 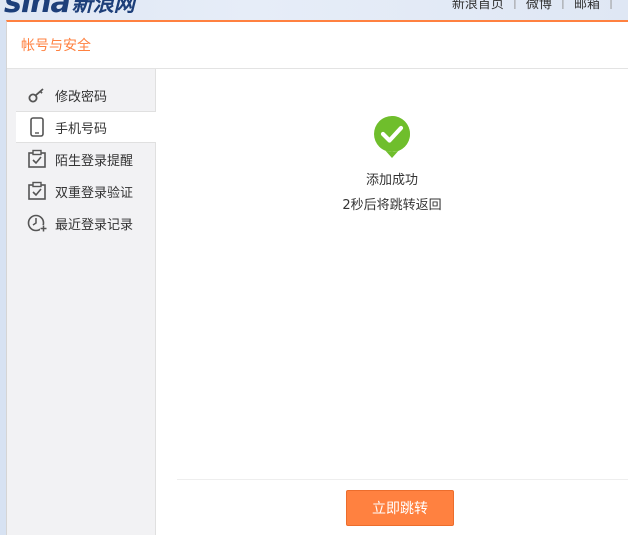 I want to click on top-link-weibo: 微博, so click(x=539, y=6).